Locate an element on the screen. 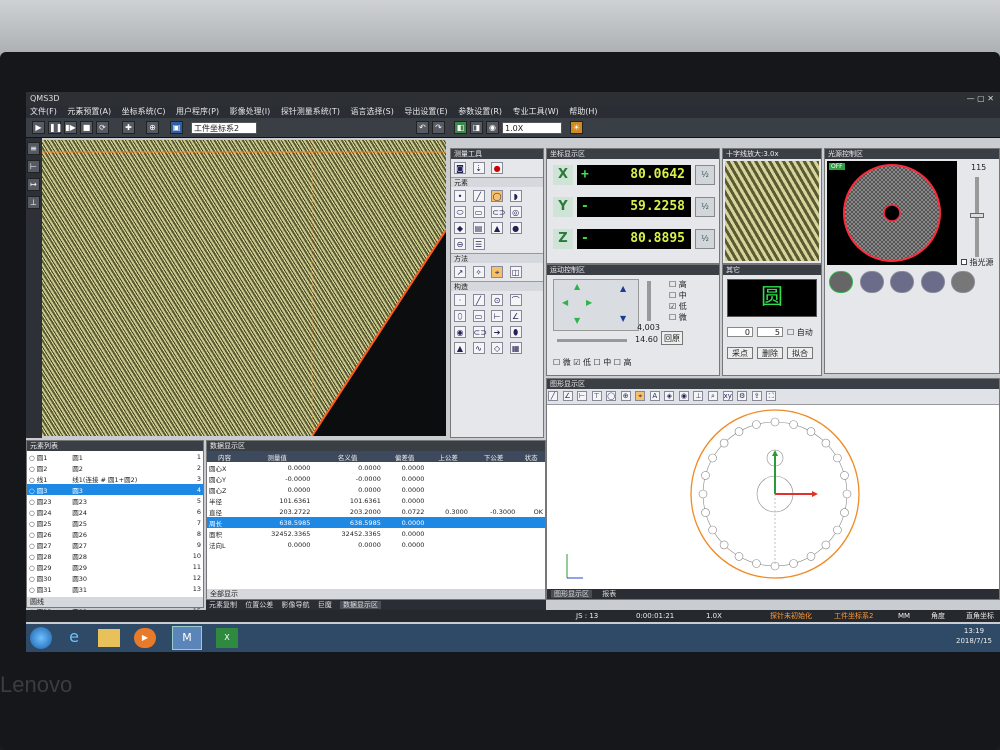 This screenshot has width=1000, height=750. line-icon: ╱ is located at coordinates (478, 196).